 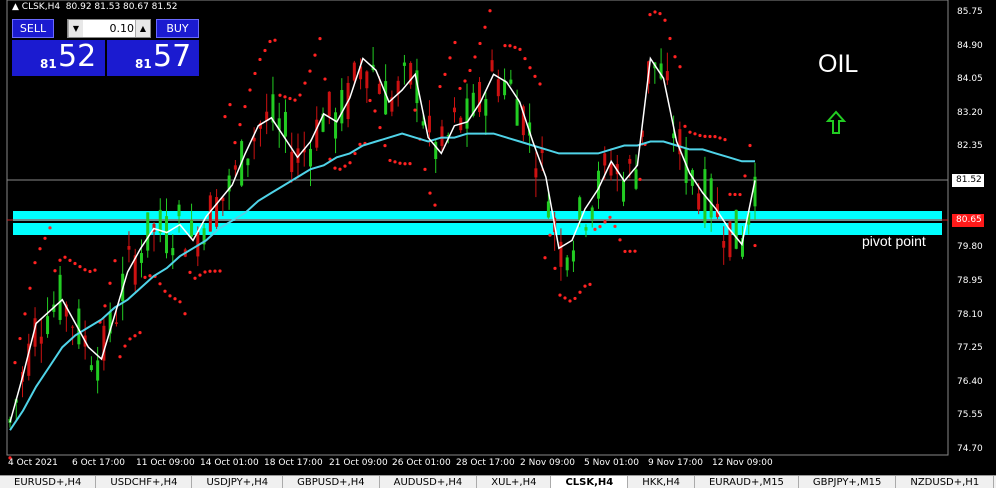 I want to click on chart-tab: USDJPY+,H4, so click(x=238, y=482).